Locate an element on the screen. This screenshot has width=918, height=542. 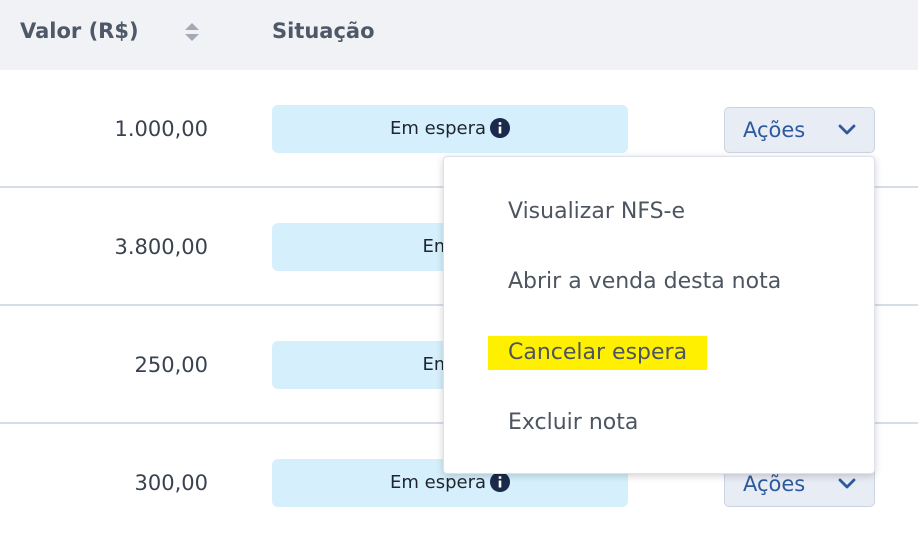
row-amount: 300,00 is located at coordinates (171, 483).